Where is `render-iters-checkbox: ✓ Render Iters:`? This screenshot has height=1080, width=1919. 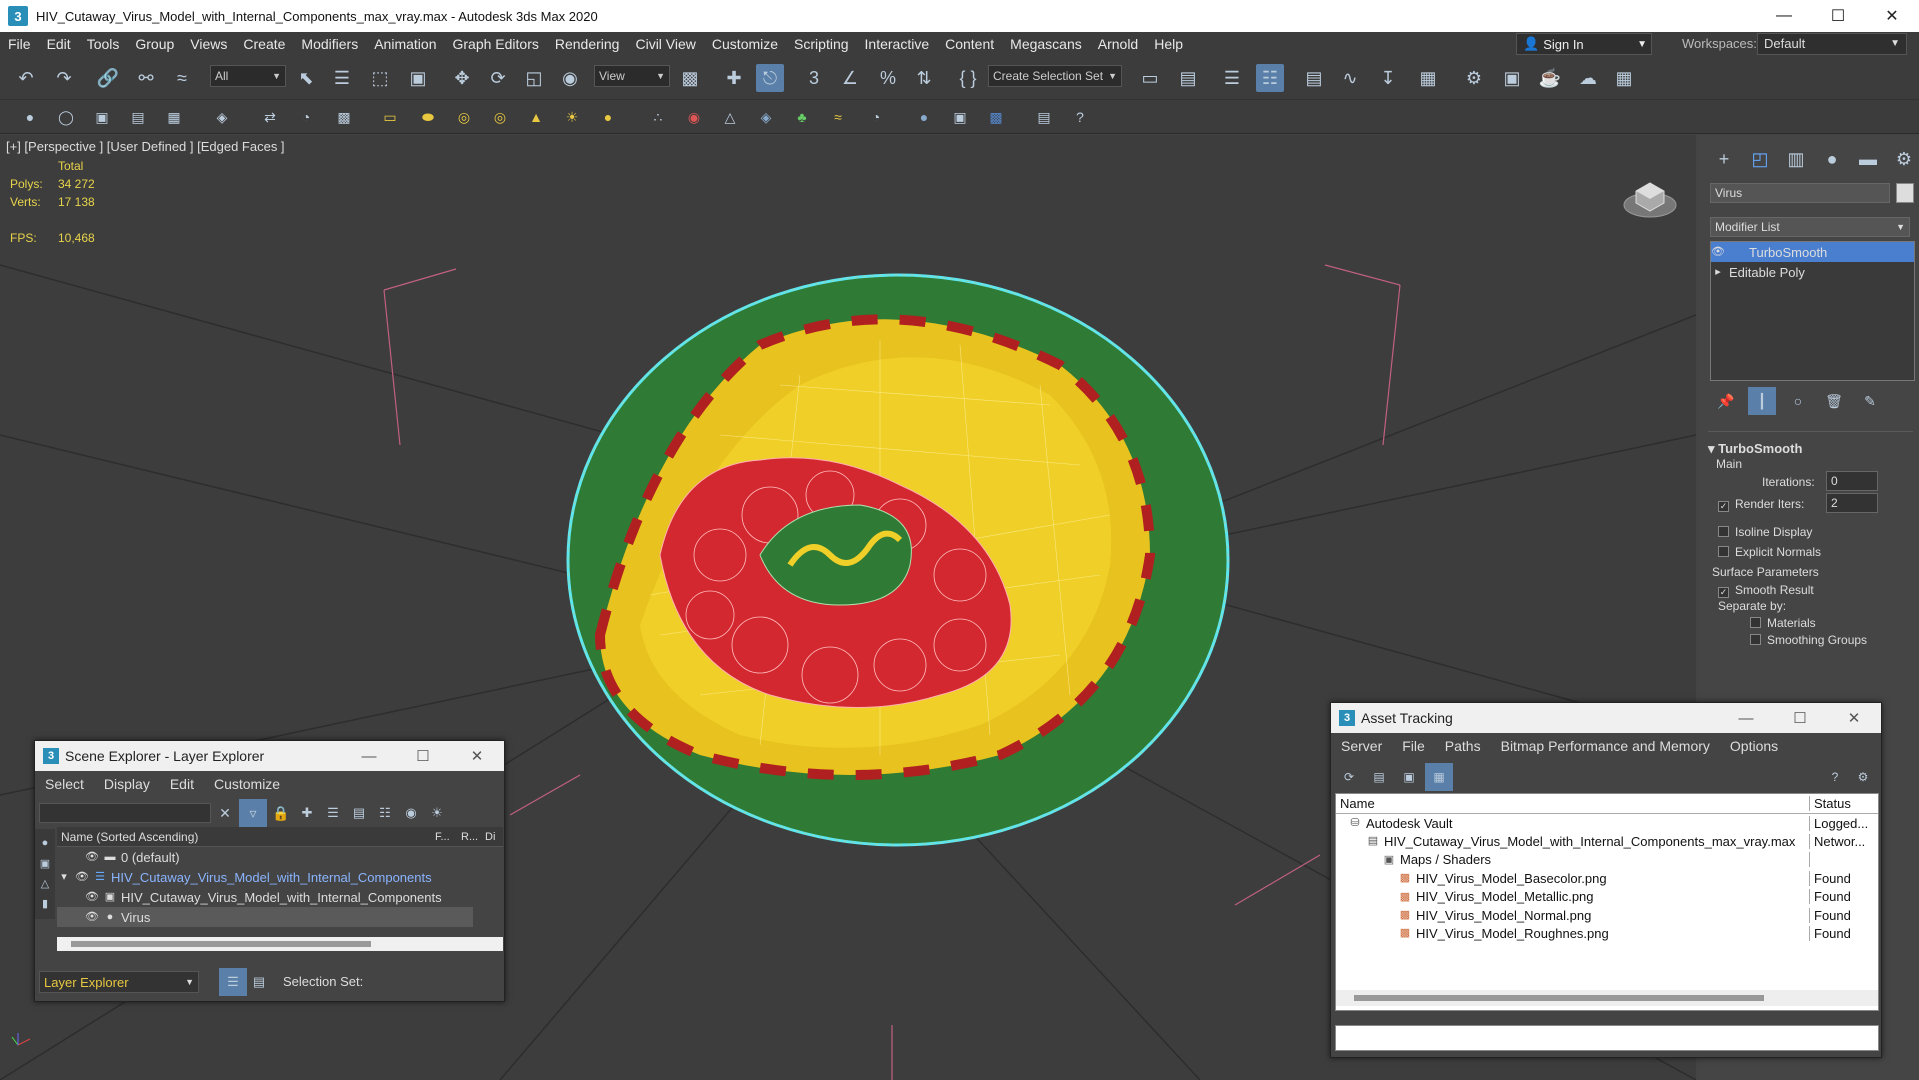
render-iters-checkbox: ✓ Render Iters: is located at coordinates (1761, 504).